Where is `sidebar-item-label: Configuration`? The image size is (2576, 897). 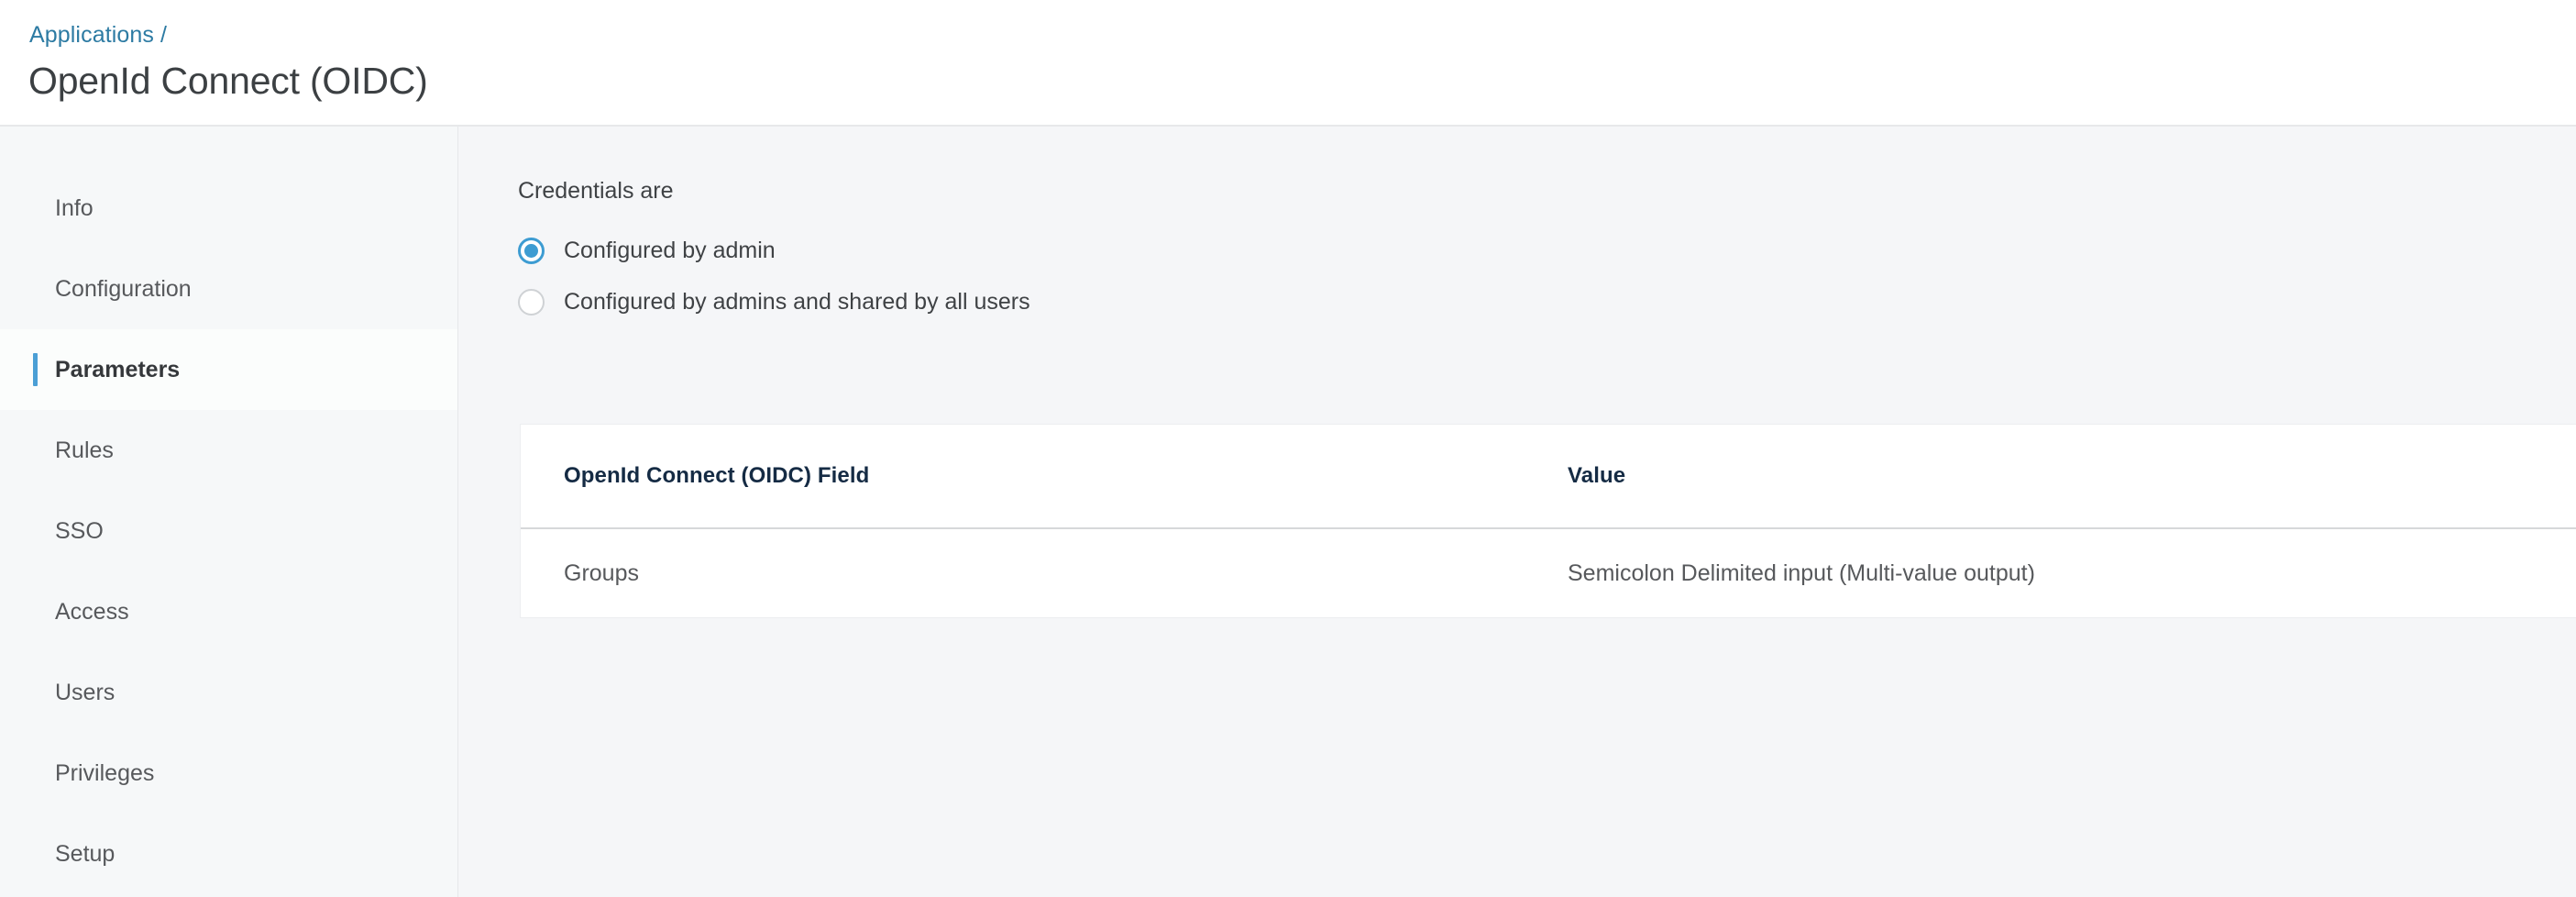
sidebar-item-label: Configuration is located at coordinates (124, 289).